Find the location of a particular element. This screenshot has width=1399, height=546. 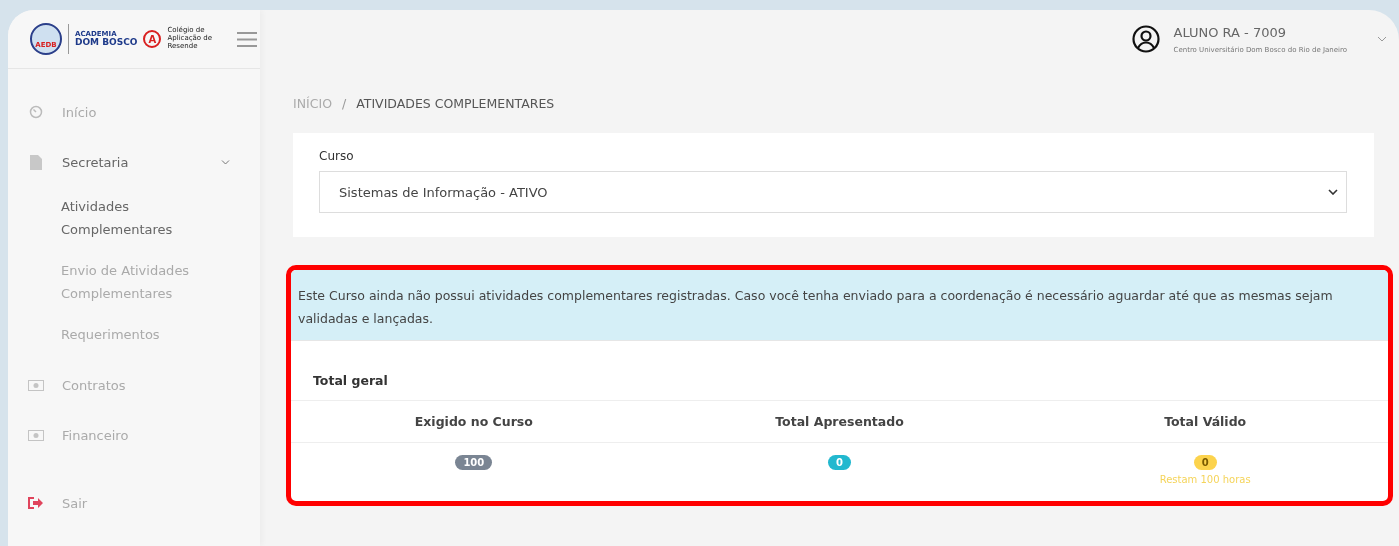

logo-wordmark: DOM BOSCO is located at coordinates (106, 42).